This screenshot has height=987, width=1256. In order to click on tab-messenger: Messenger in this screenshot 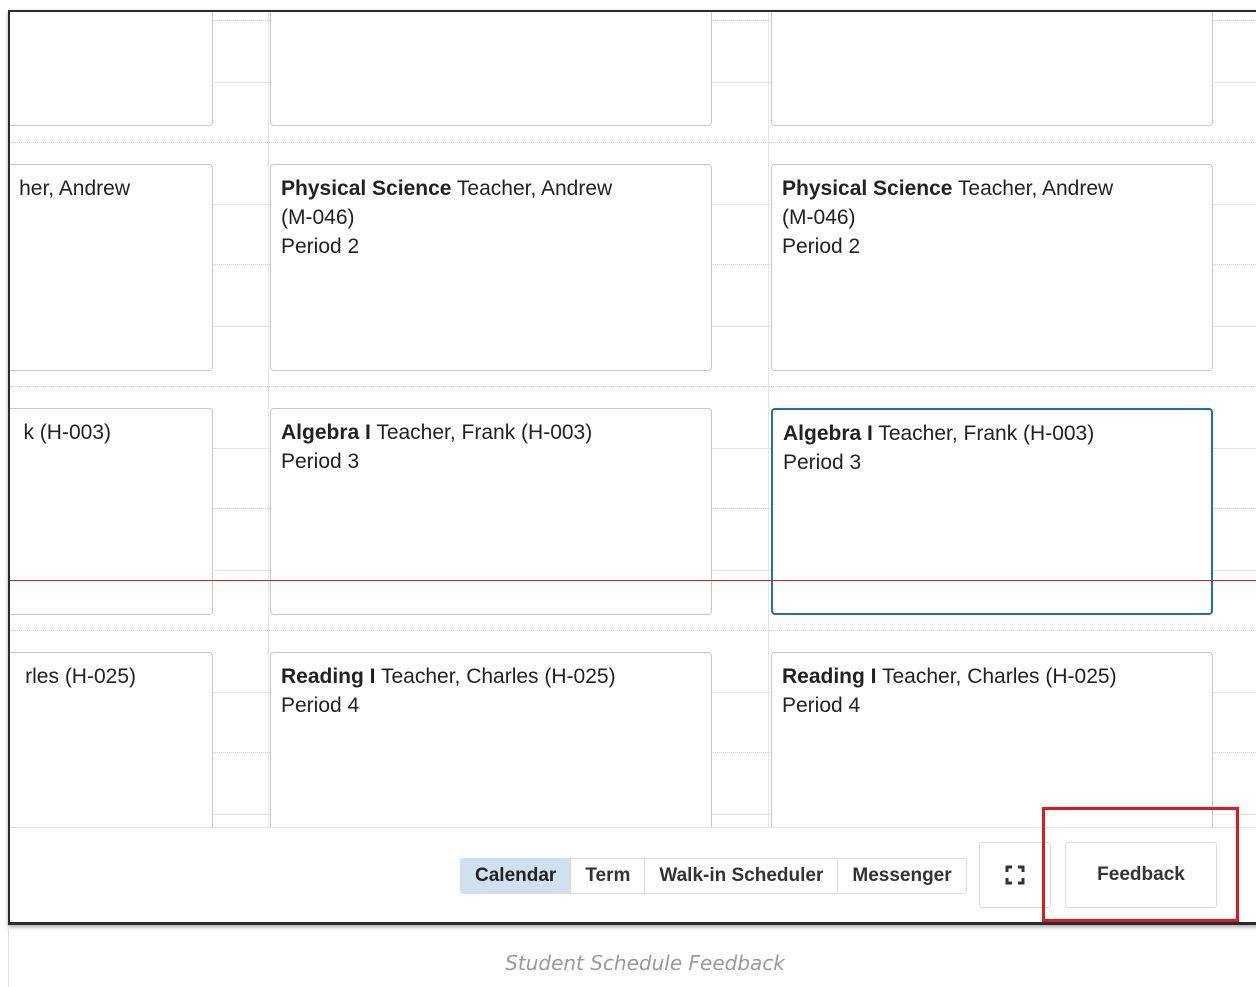, I will do `click(902, 876)`.